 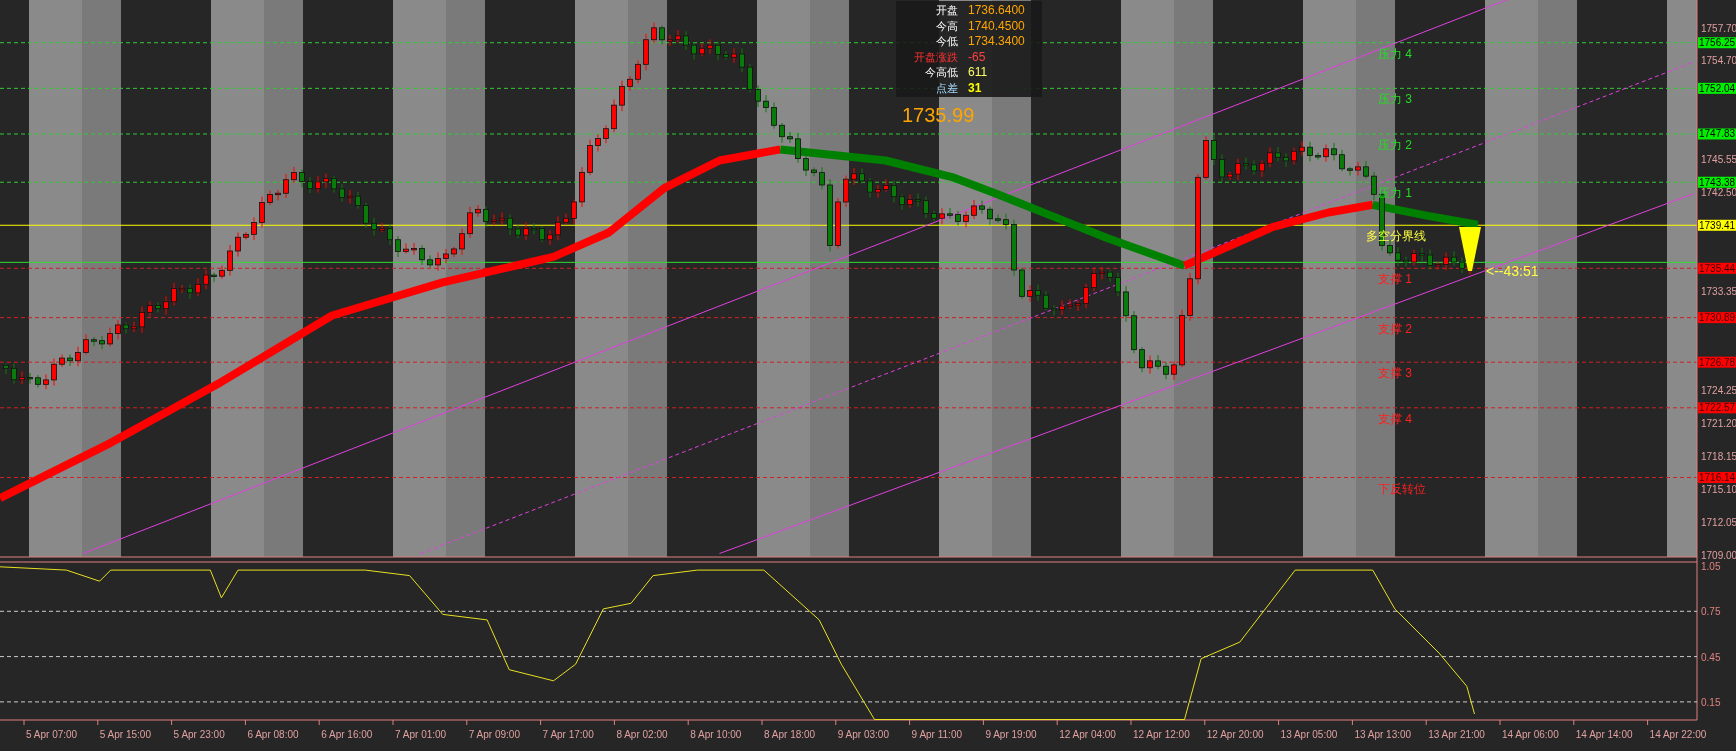 I want to click on time-label: 12 Apr 12:00, so click(x=1161, y=734).